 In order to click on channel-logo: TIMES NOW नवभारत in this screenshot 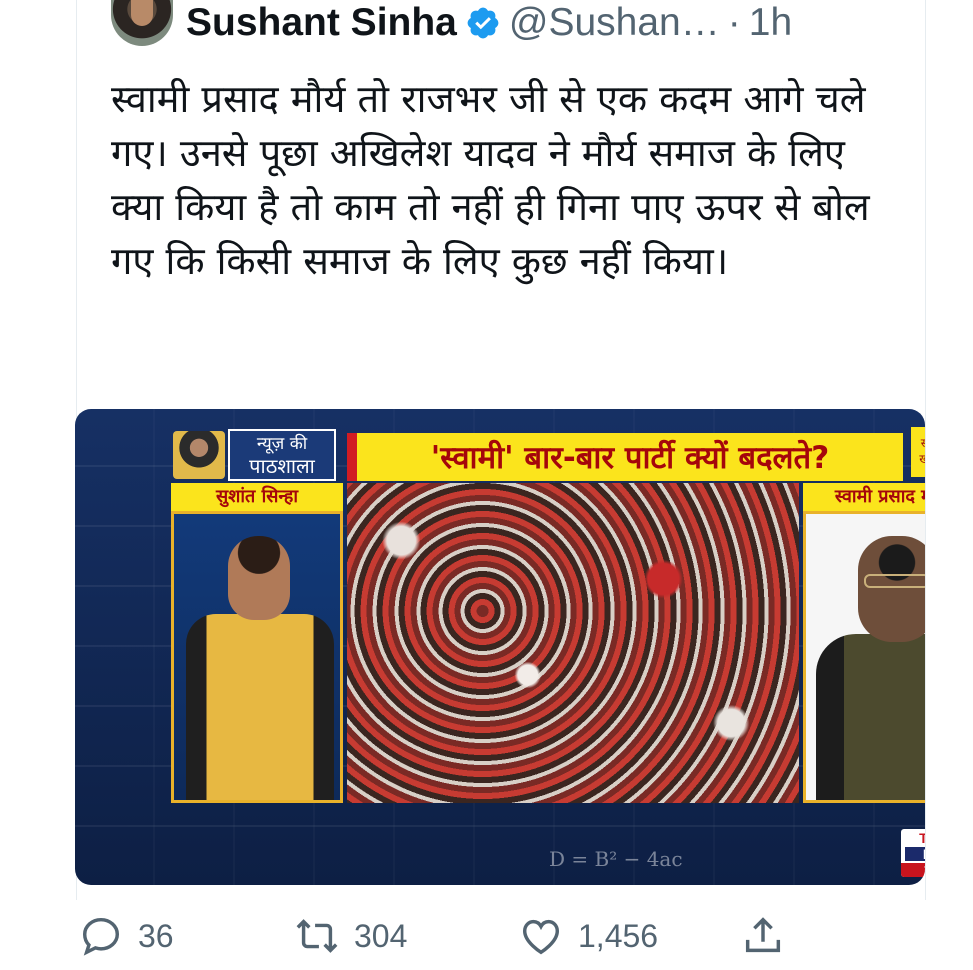, I will do `click(913, 853)`.